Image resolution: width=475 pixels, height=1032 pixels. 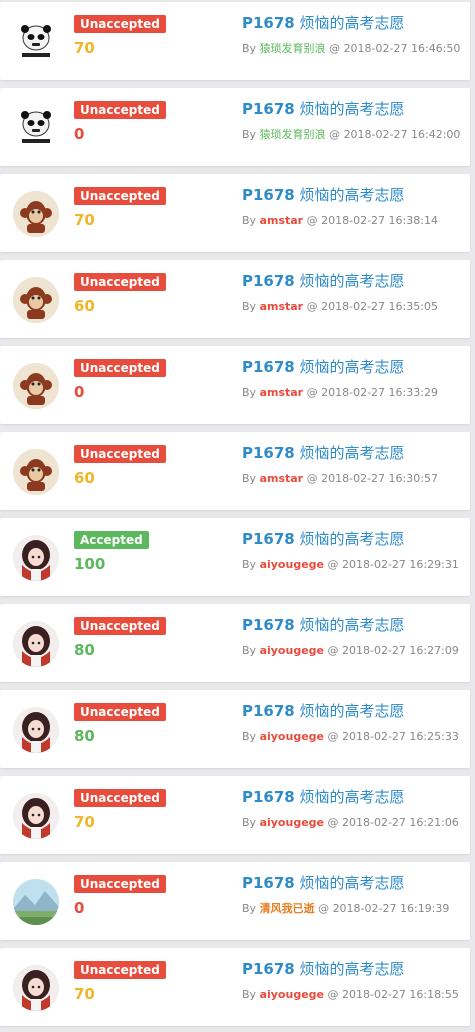 What do you see at coordinates (400, 736) in the screenshot?
I see `submit-time: 2018-02-27 16:25:33` at bounding box center [400, 736].